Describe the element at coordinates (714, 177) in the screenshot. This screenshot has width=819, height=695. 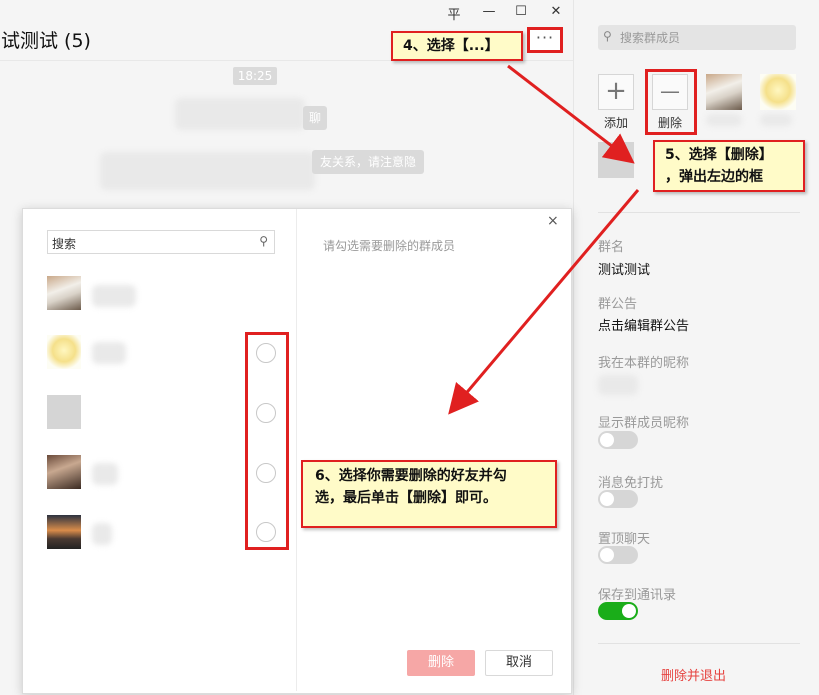
I see `annotation-step5-line2: ，弹出左边的框` at that location.